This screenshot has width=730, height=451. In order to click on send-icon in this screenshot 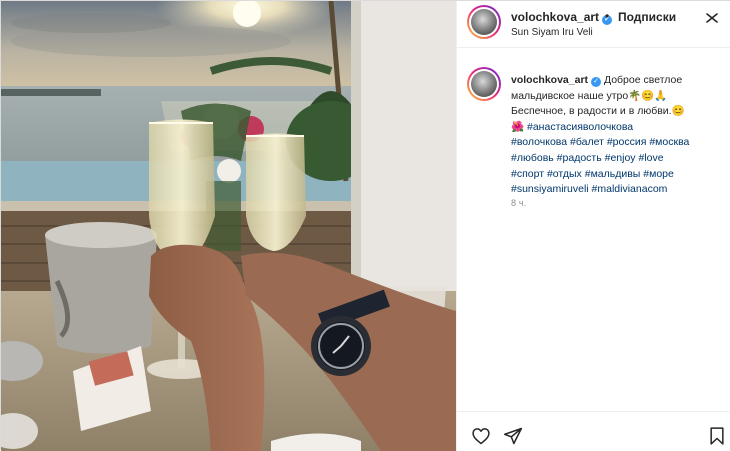, I will do `click(513, 436)`.